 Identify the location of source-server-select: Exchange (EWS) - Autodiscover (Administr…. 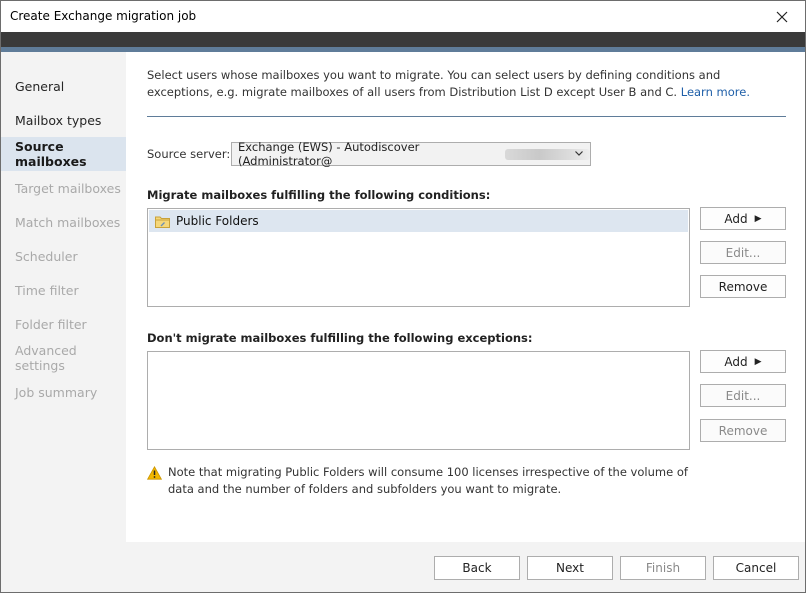
(411, 154).